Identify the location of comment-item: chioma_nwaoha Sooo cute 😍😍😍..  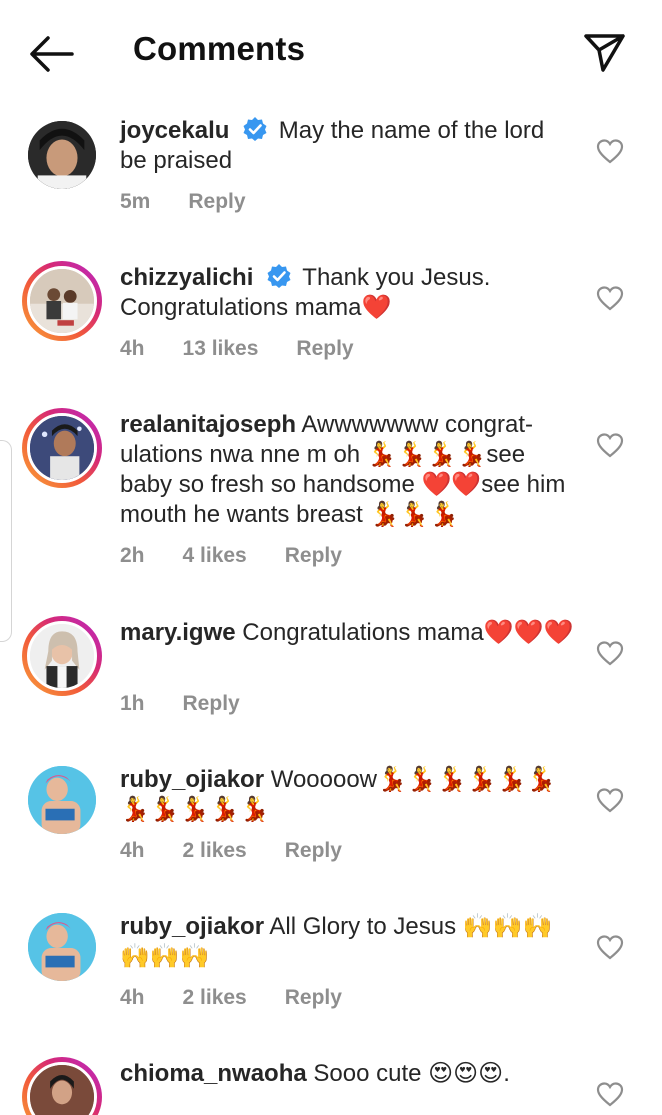
(331, 1084).